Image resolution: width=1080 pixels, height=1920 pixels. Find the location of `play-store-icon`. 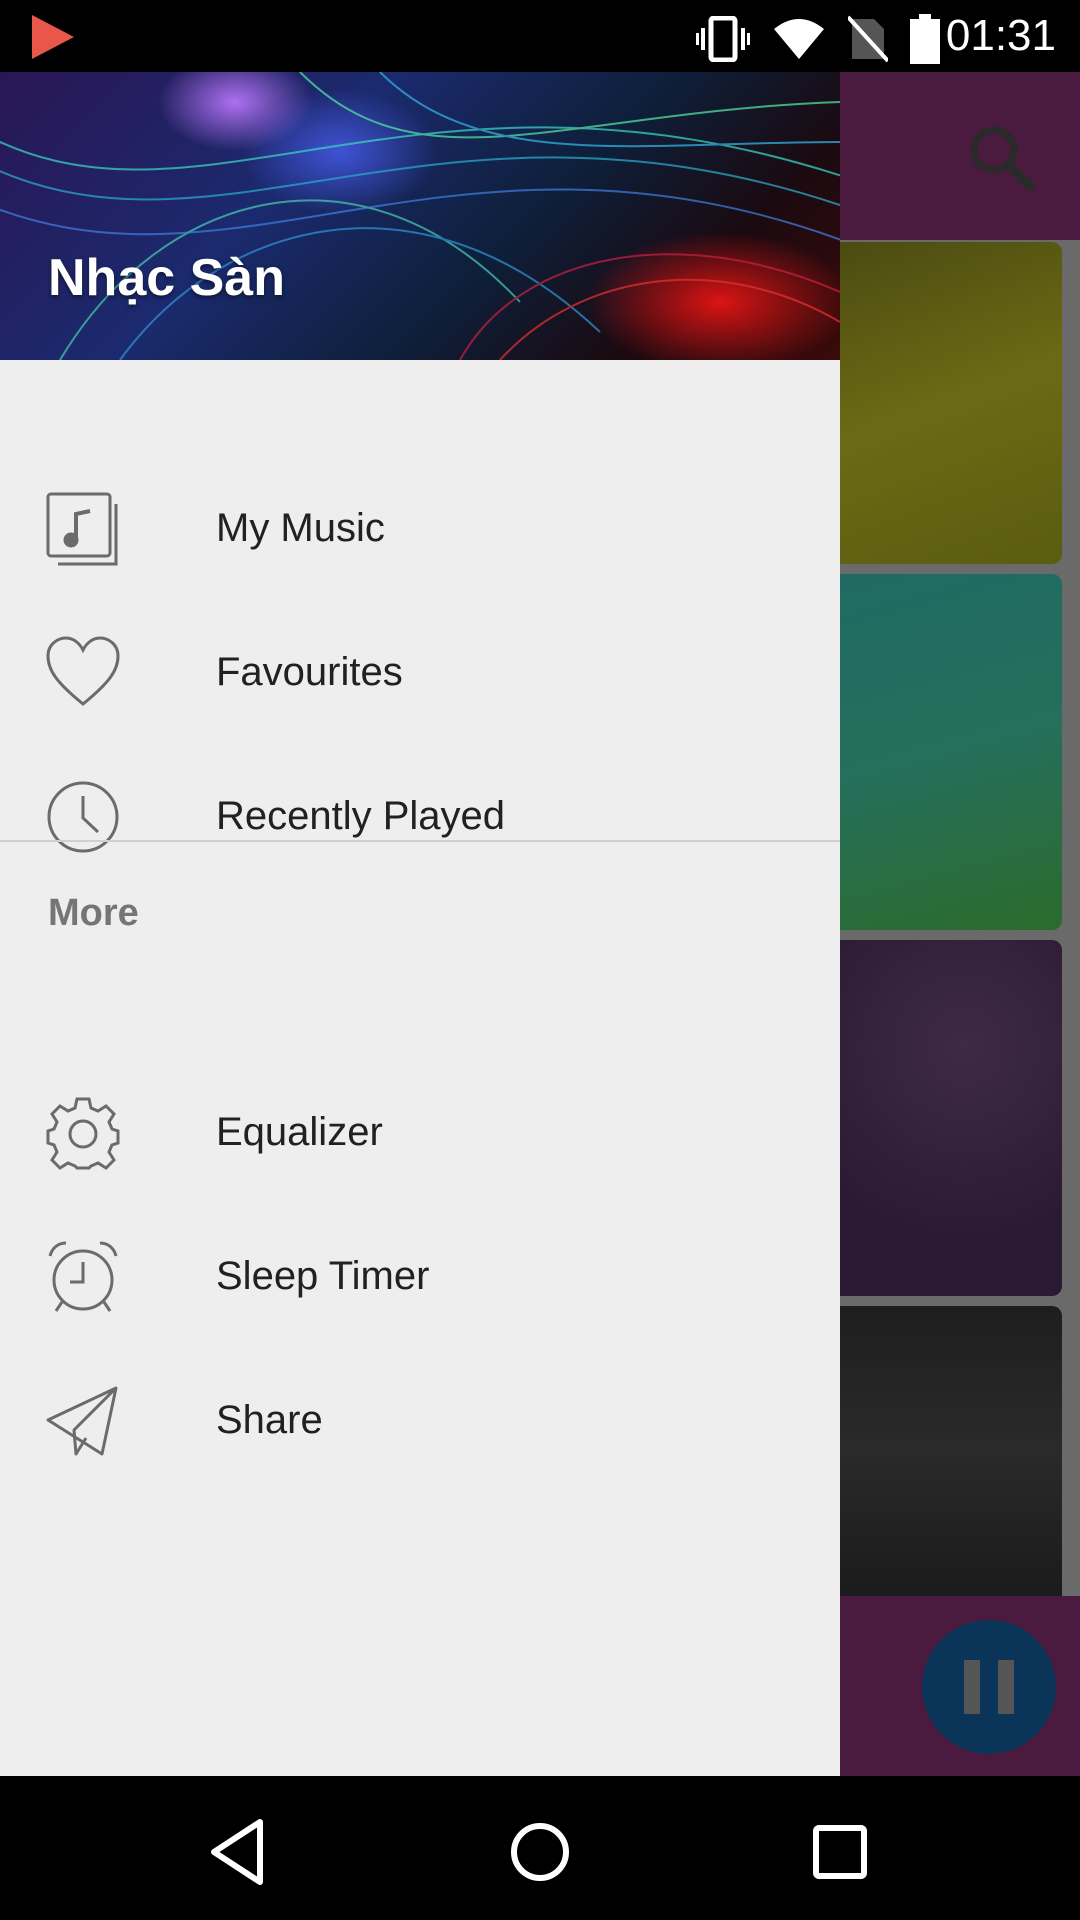

play-store-icon is located at coordinates (53, 39).